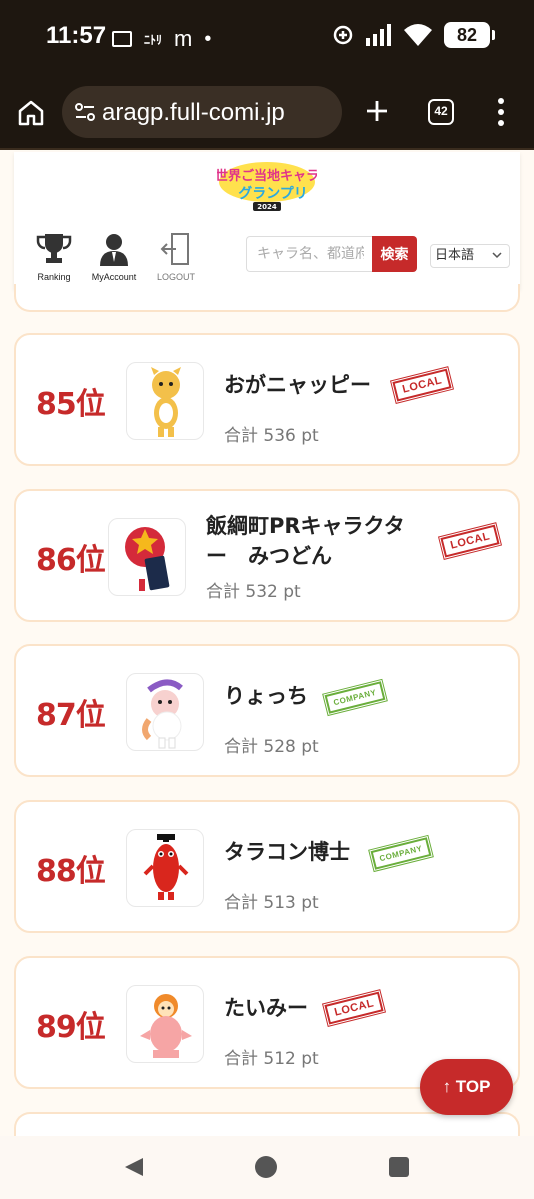 The height and width of the screenshot is (1199, 534). What do you see at coordinates (394, 254) in the screenshot?
I see `search-button: 検索` at bounding box center [394, 254].